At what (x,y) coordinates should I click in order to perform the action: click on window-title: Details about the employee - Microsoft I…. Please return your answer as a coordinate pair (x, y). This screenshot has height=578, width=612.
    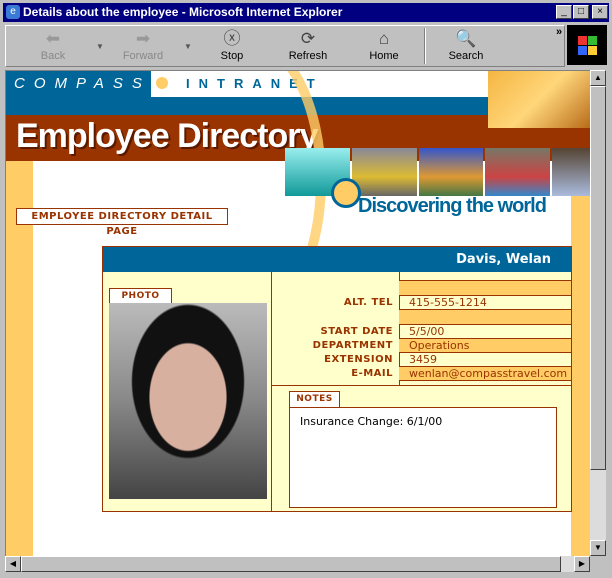
    Looking at the image, I should click on (183, 12).